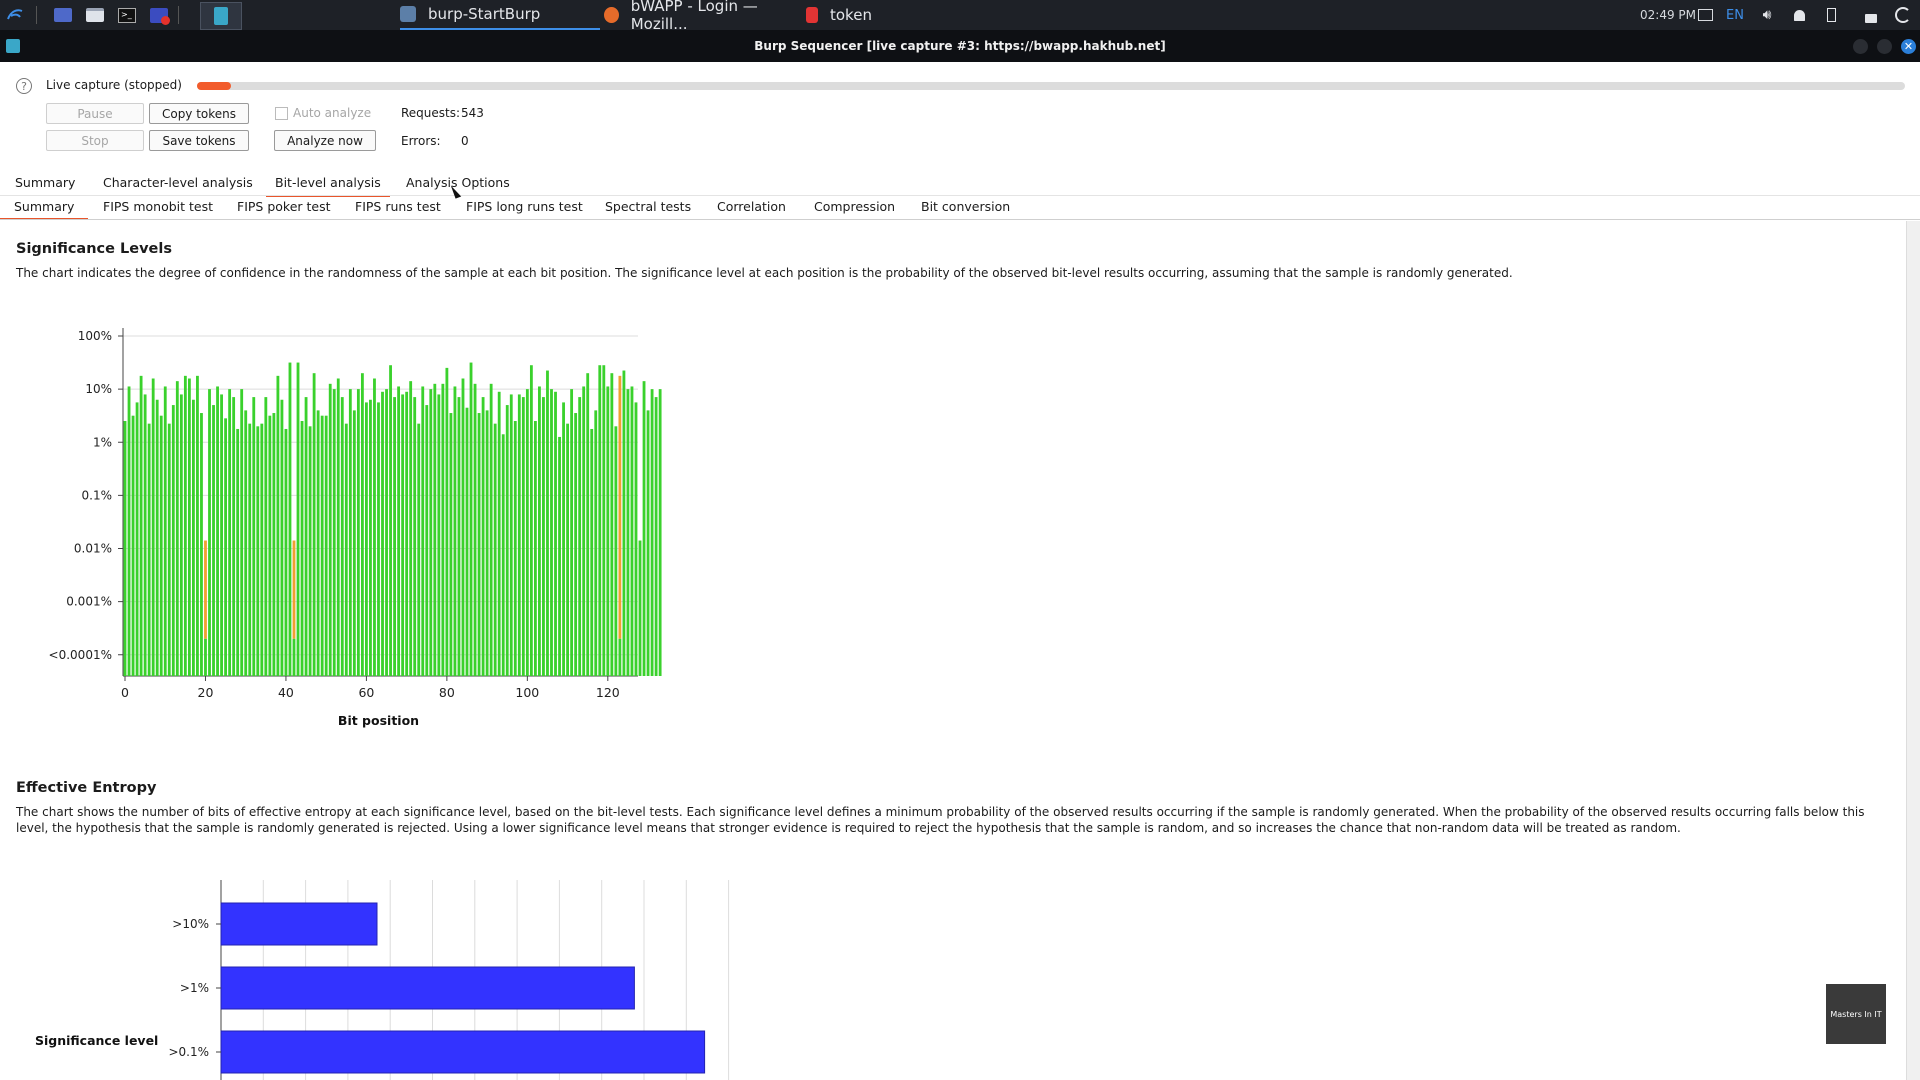  Describe the element at coordinates (398, 208) in the screenshot. I see `subtab-fips-runs-test: FIPS runs test` at that location.